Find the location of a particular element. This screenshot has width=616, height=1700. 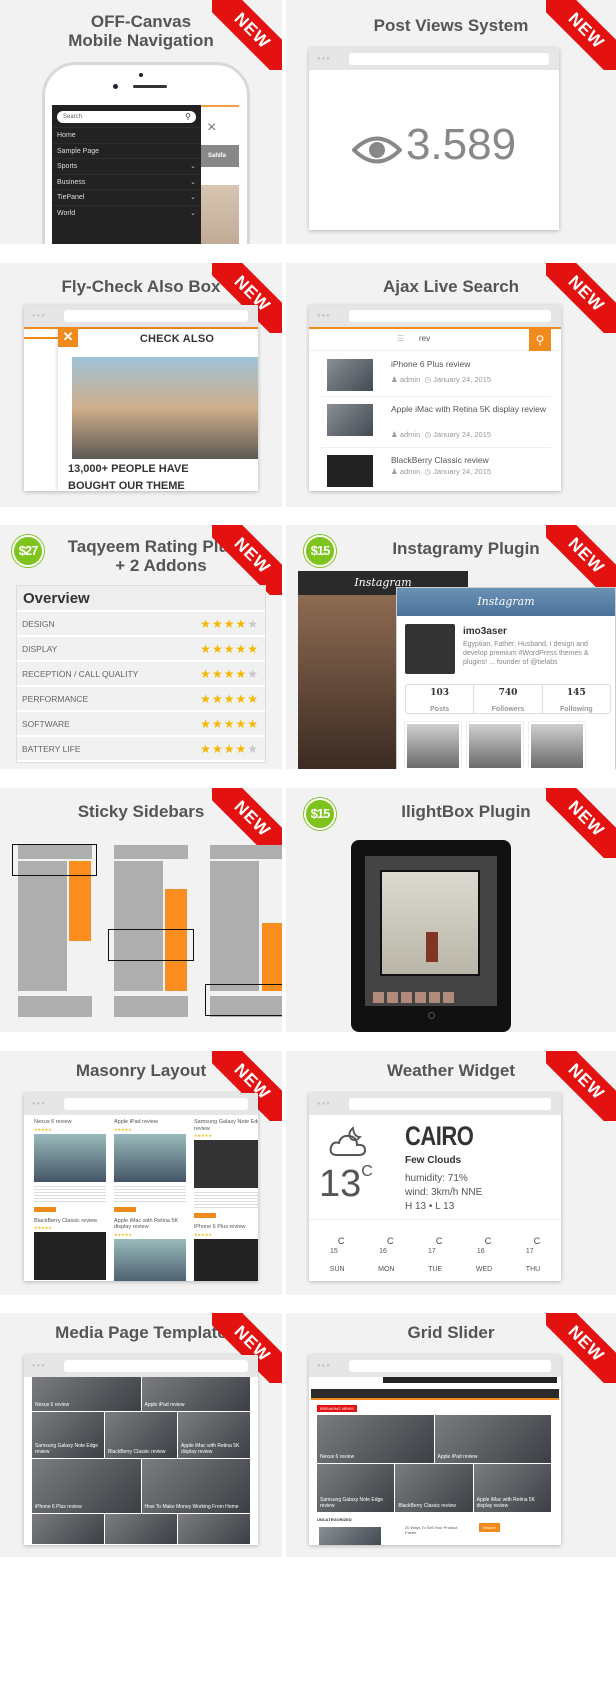

high-low: H 13 • L 13 is located at coordinates (430, 1206).